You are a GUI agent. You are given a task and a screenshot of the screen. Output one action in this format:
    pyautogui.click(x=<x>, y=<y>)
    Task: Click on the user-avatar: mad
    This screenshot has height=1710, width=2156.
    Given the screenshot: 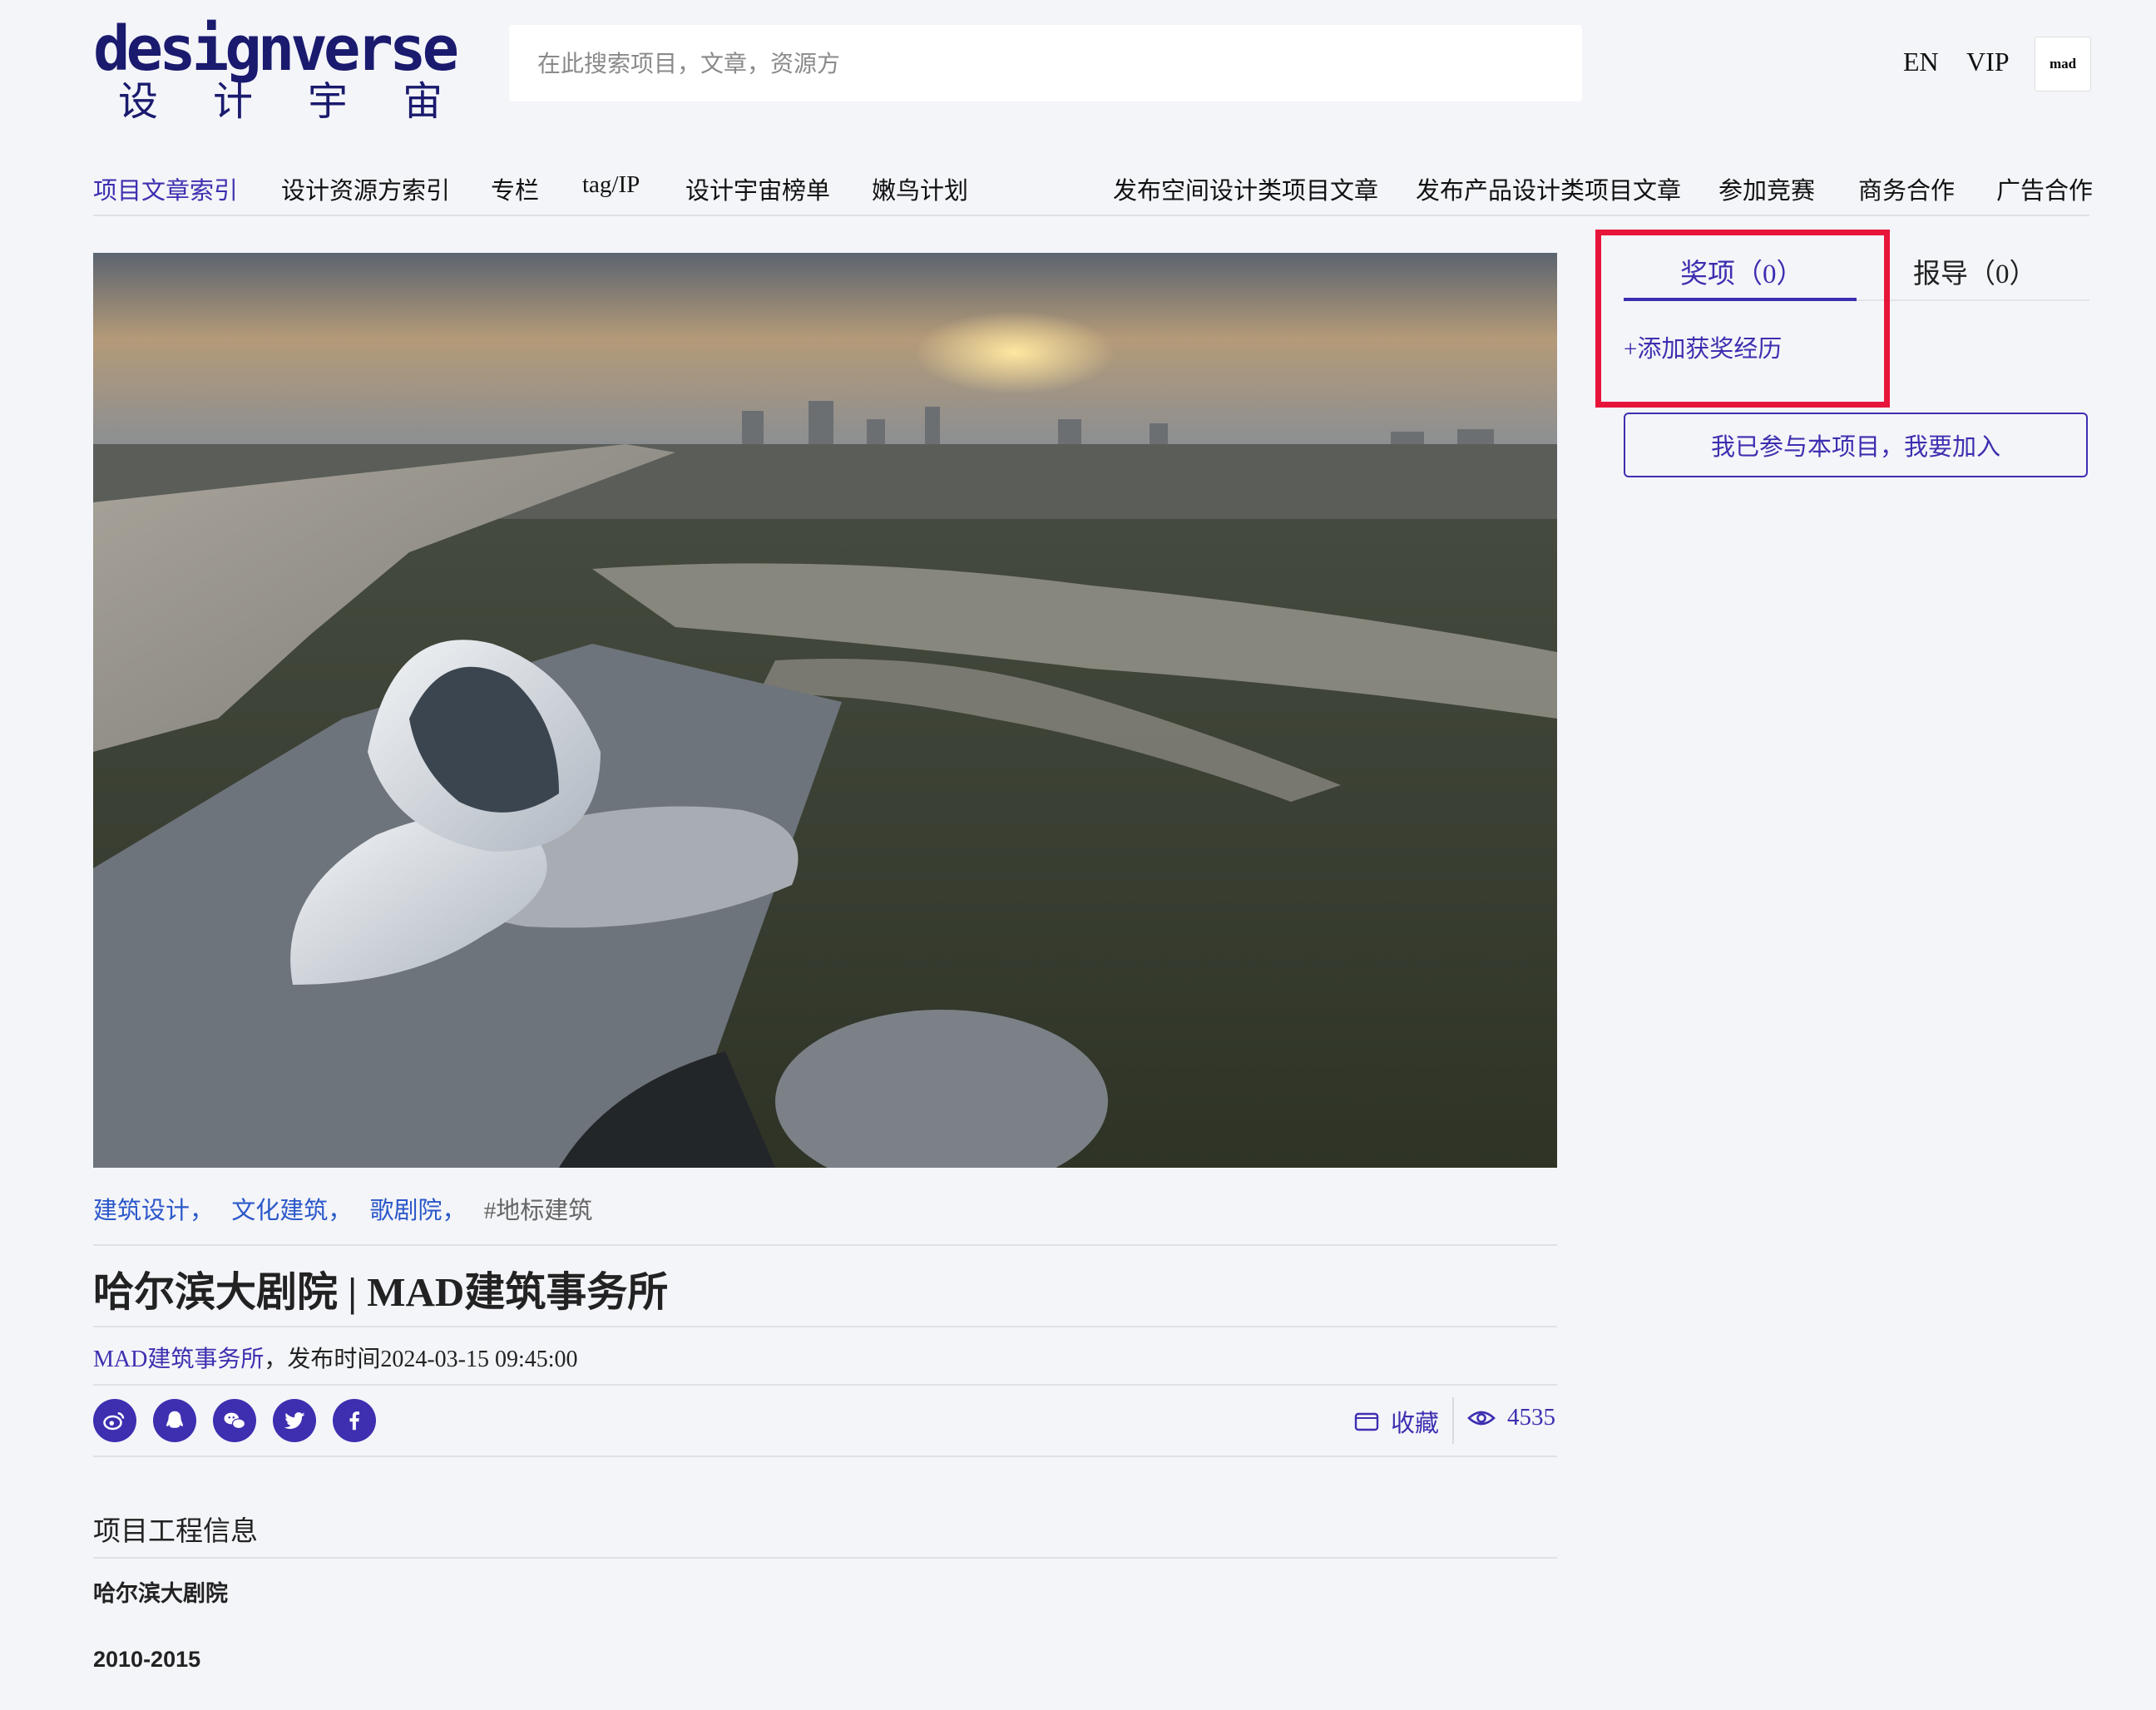 What is the action you would take?
    pyautogui.click(x=2063, y=64)
    